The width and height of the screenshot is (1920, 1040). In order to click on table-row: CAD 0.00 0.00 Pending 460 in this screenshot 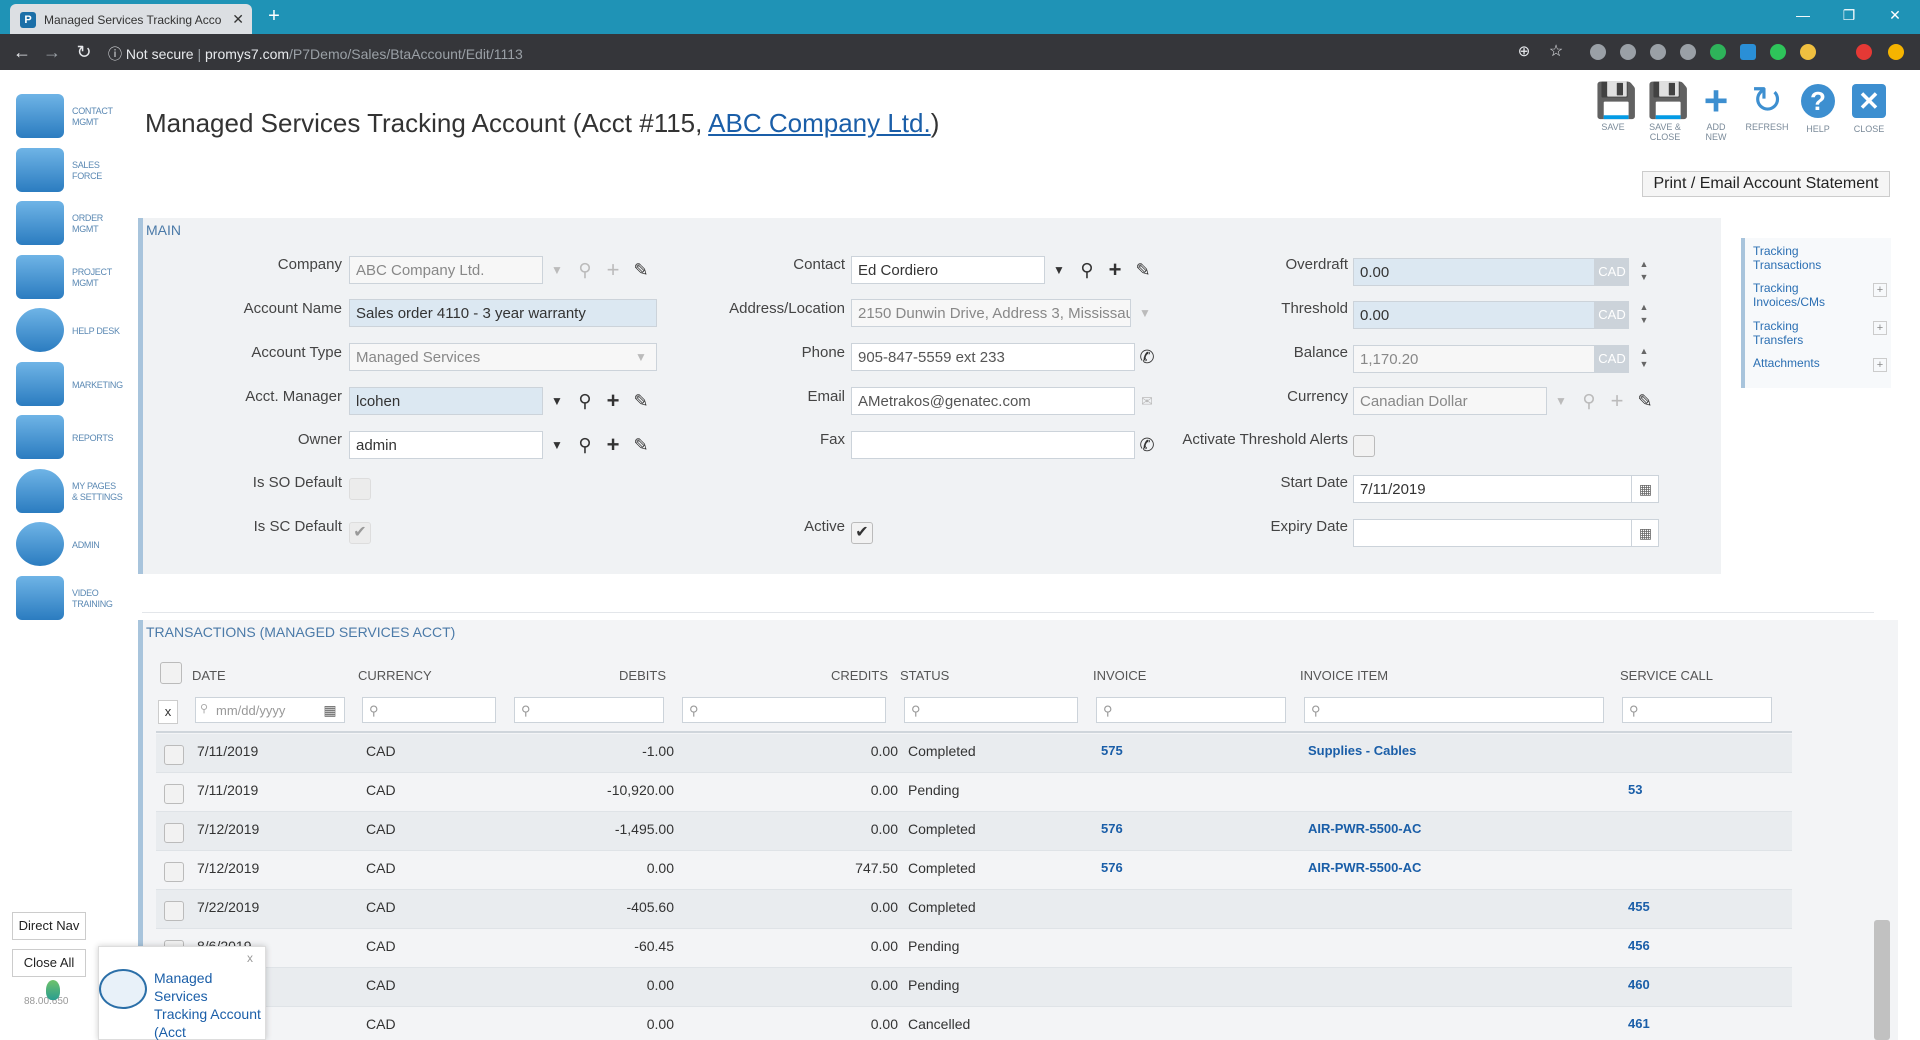, I will do `click(974, 987)`.